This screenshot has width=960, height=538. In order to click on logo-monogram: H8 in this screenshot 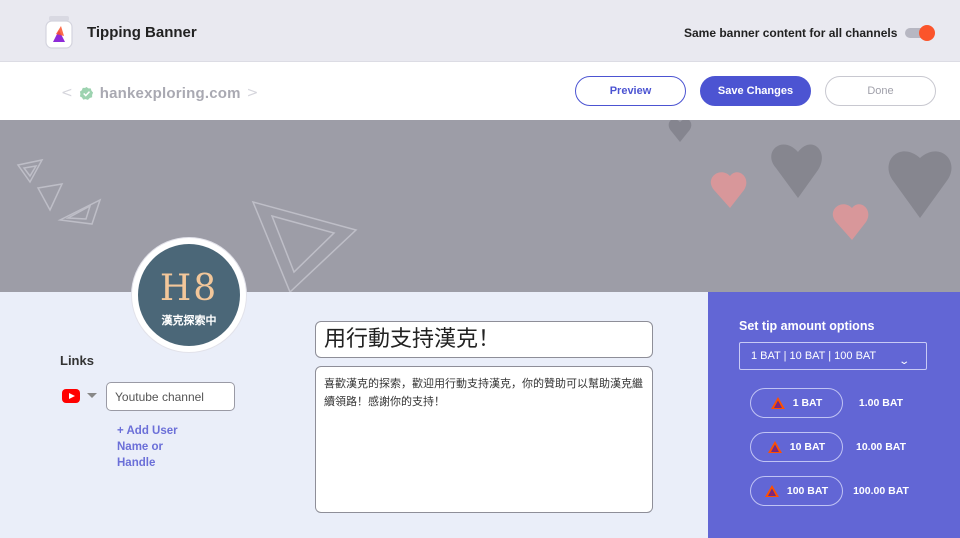, I will do `click(189, 288)`.